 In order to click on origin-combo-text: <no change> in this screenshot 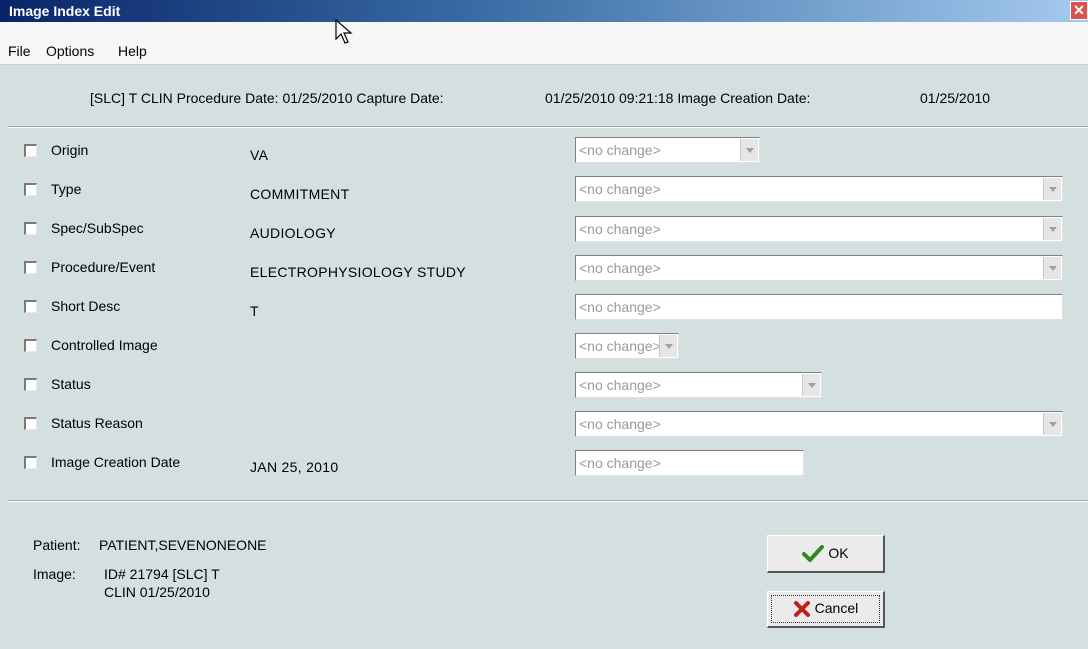, I will do `click(620, 150)`.